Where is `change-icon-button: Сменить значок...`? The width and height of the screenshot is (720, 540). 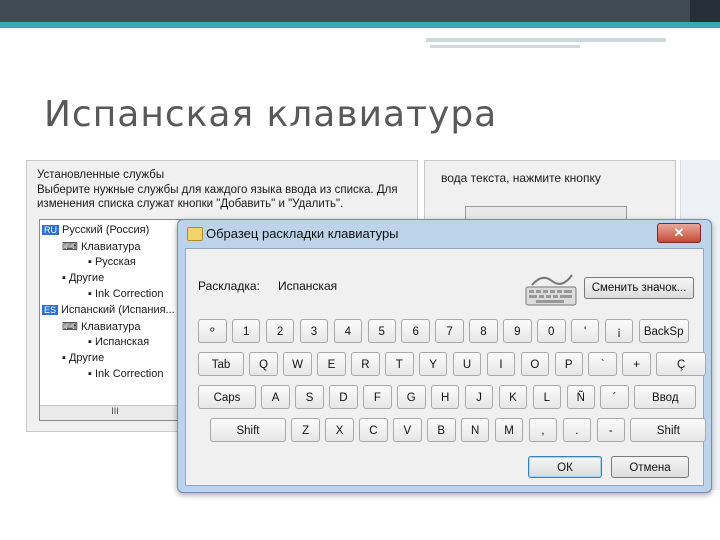 change-icon-button: Сменить значок... is located at coordinates (639, 288).